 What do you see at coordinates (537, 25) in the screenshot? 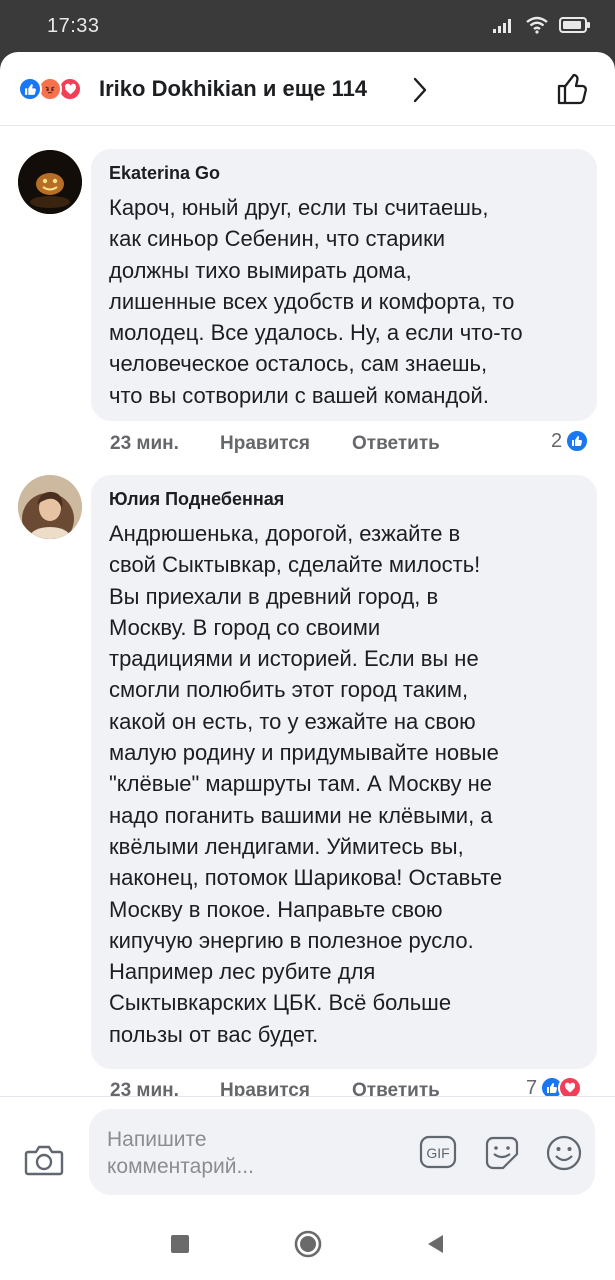
I see `wifi-icon` at bounding box center [537, 25].